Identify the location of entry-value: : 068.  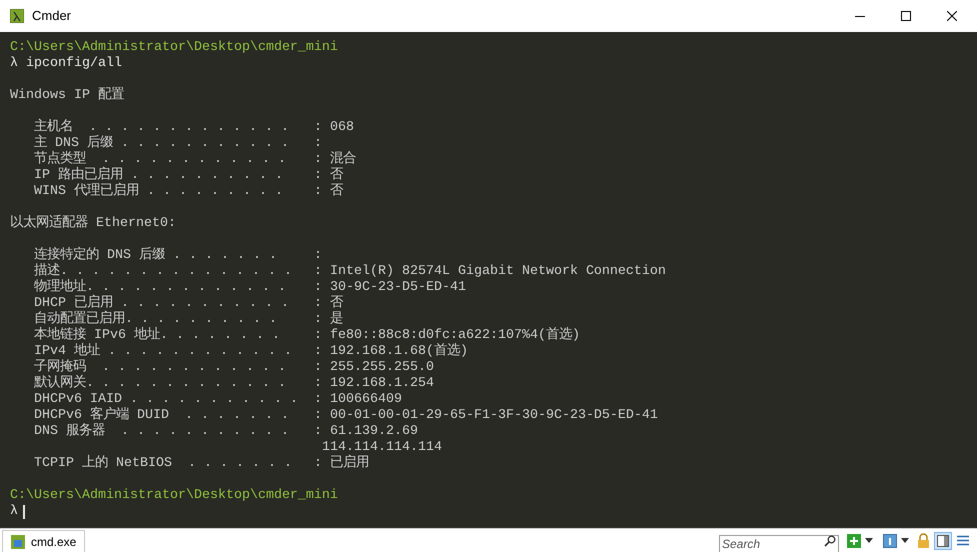
(334, 128).